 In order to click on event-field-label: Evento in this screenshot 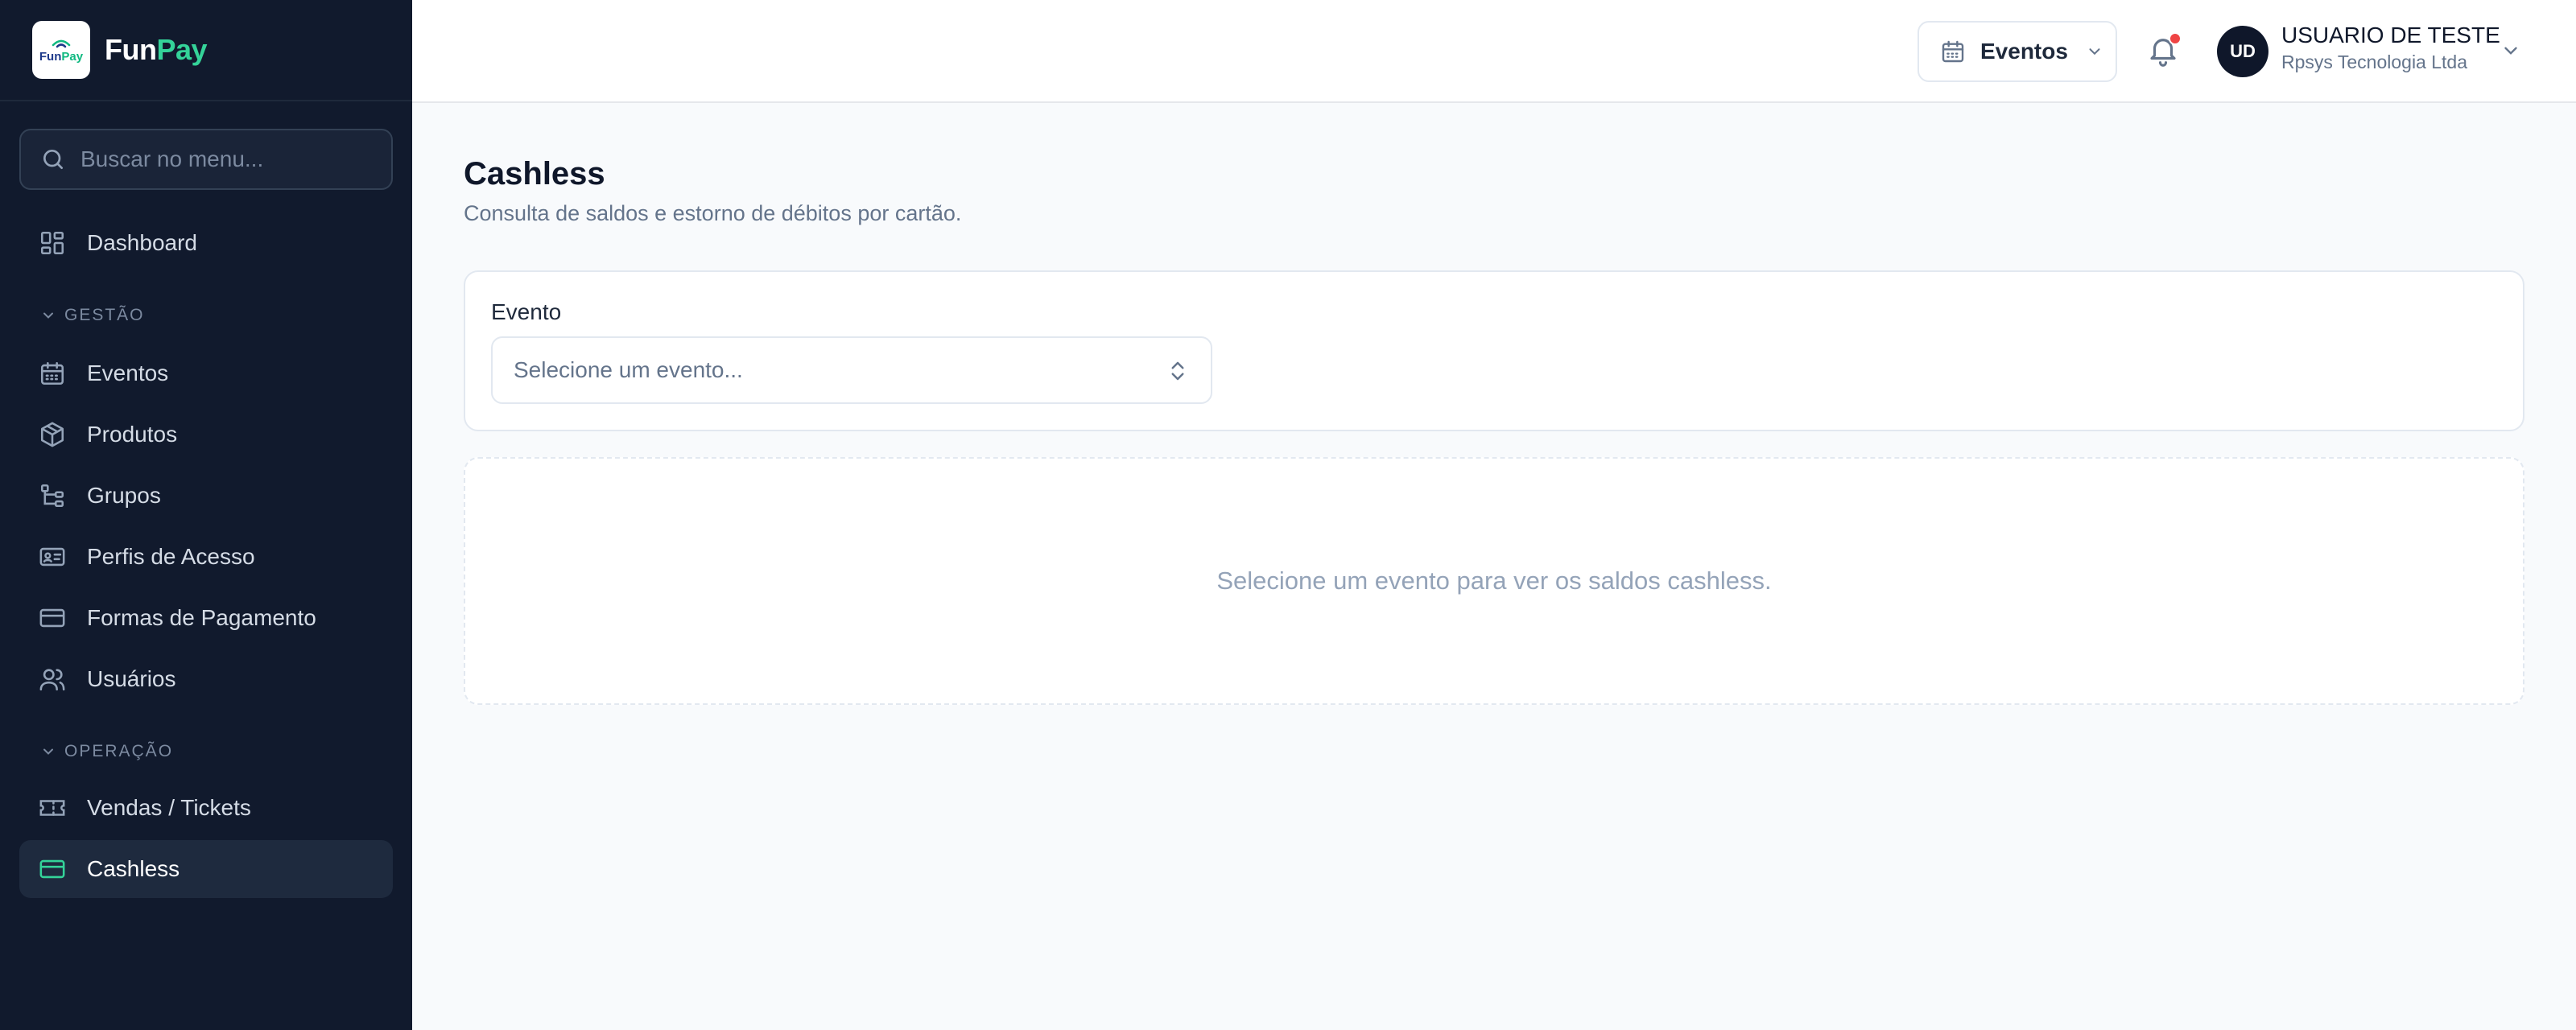, I will do `click(526, 311)`.